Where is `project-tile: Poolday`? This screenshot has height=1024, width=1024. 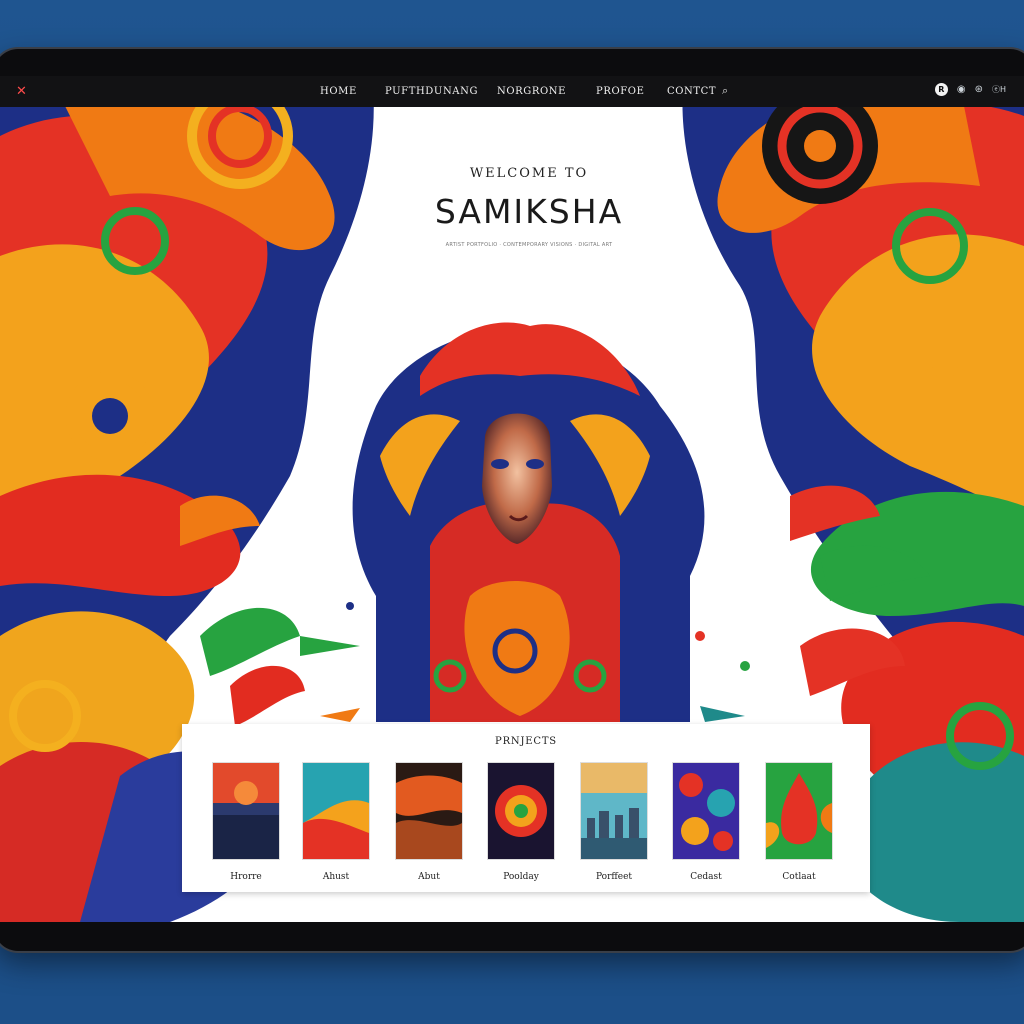
project-tile: Poolday is located at coordinates (521, 822).